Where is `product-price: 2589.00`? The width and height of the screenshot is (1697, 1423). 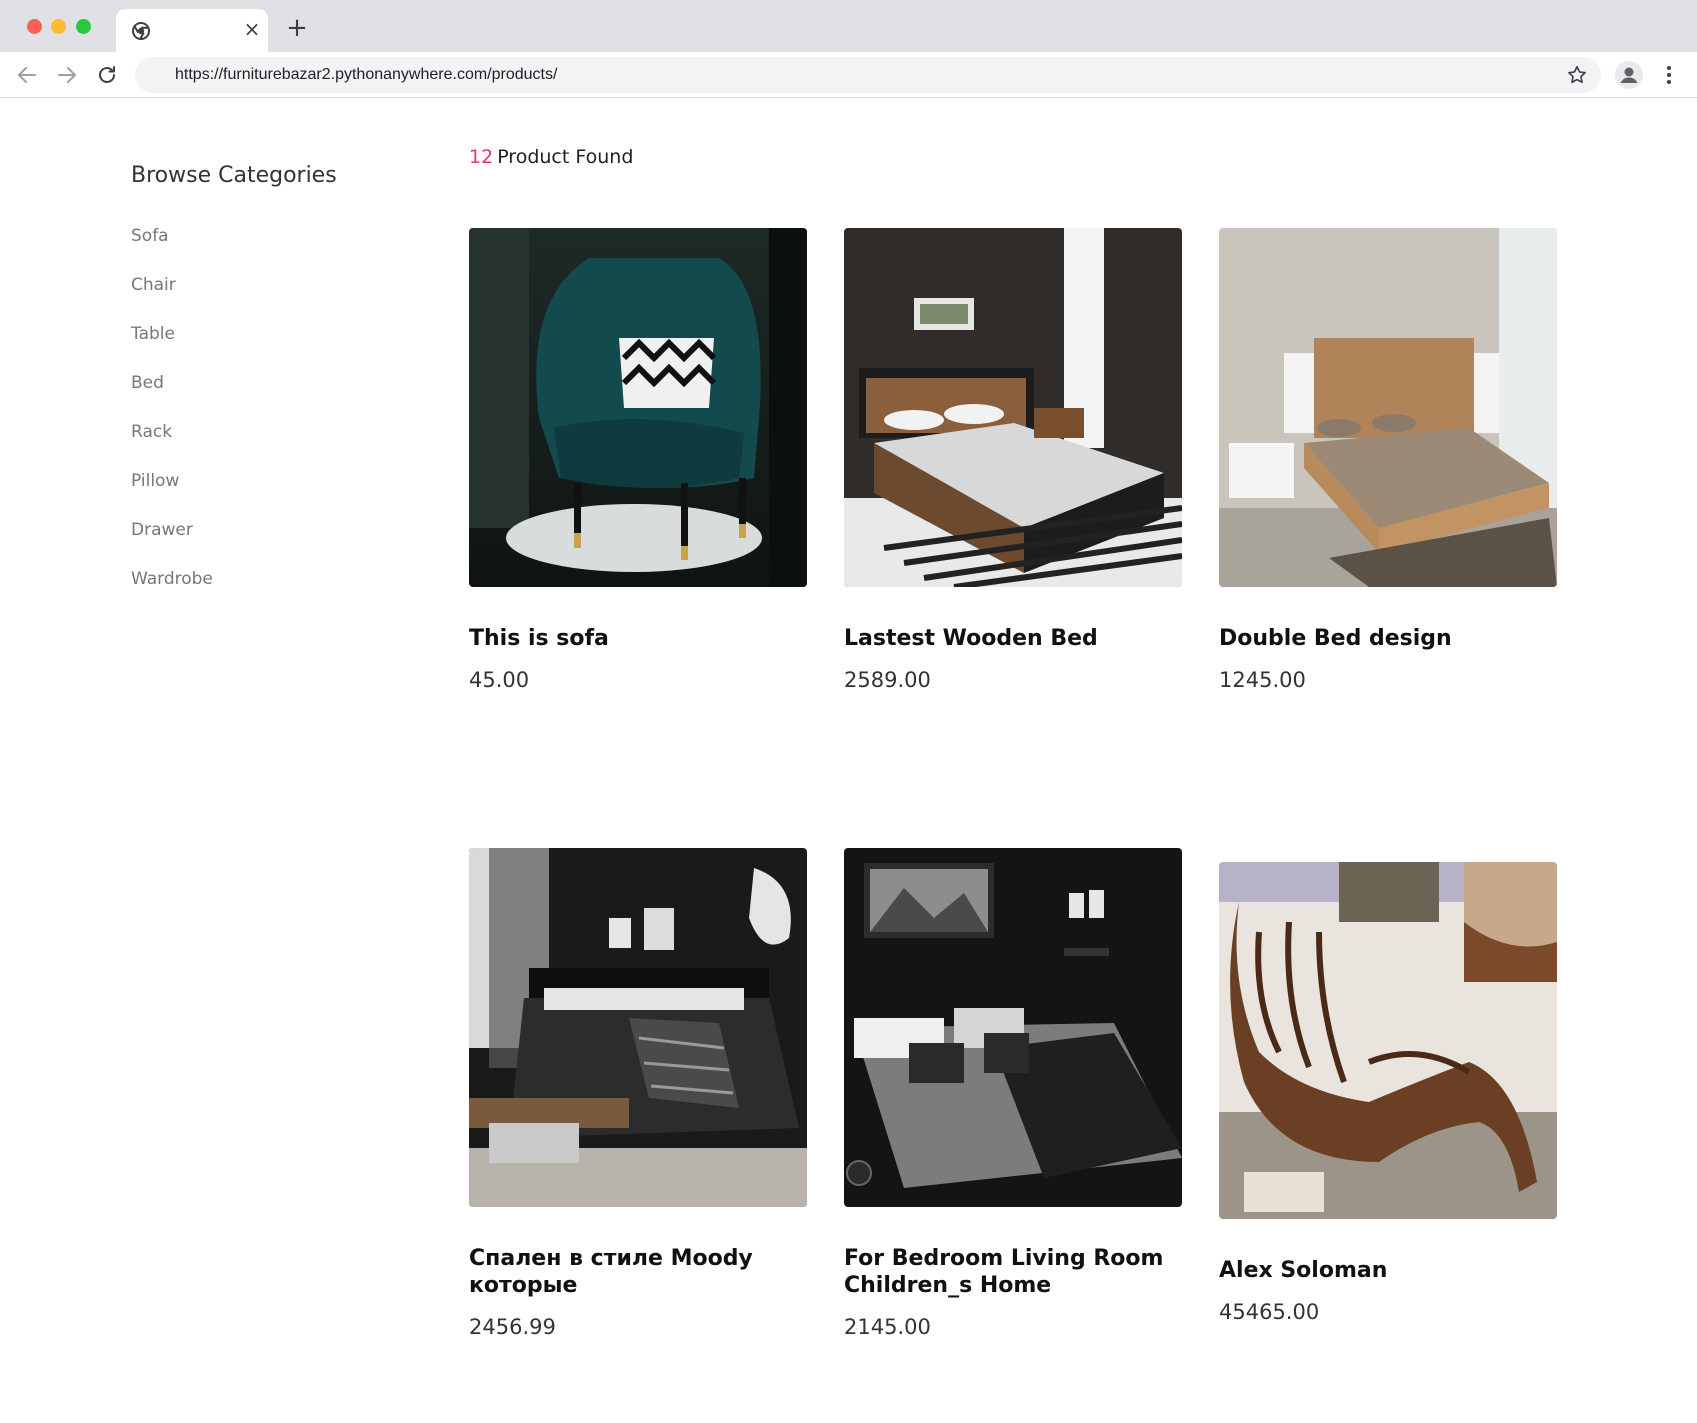
product-price: 2589.00 is located at coordinates (887, 680).